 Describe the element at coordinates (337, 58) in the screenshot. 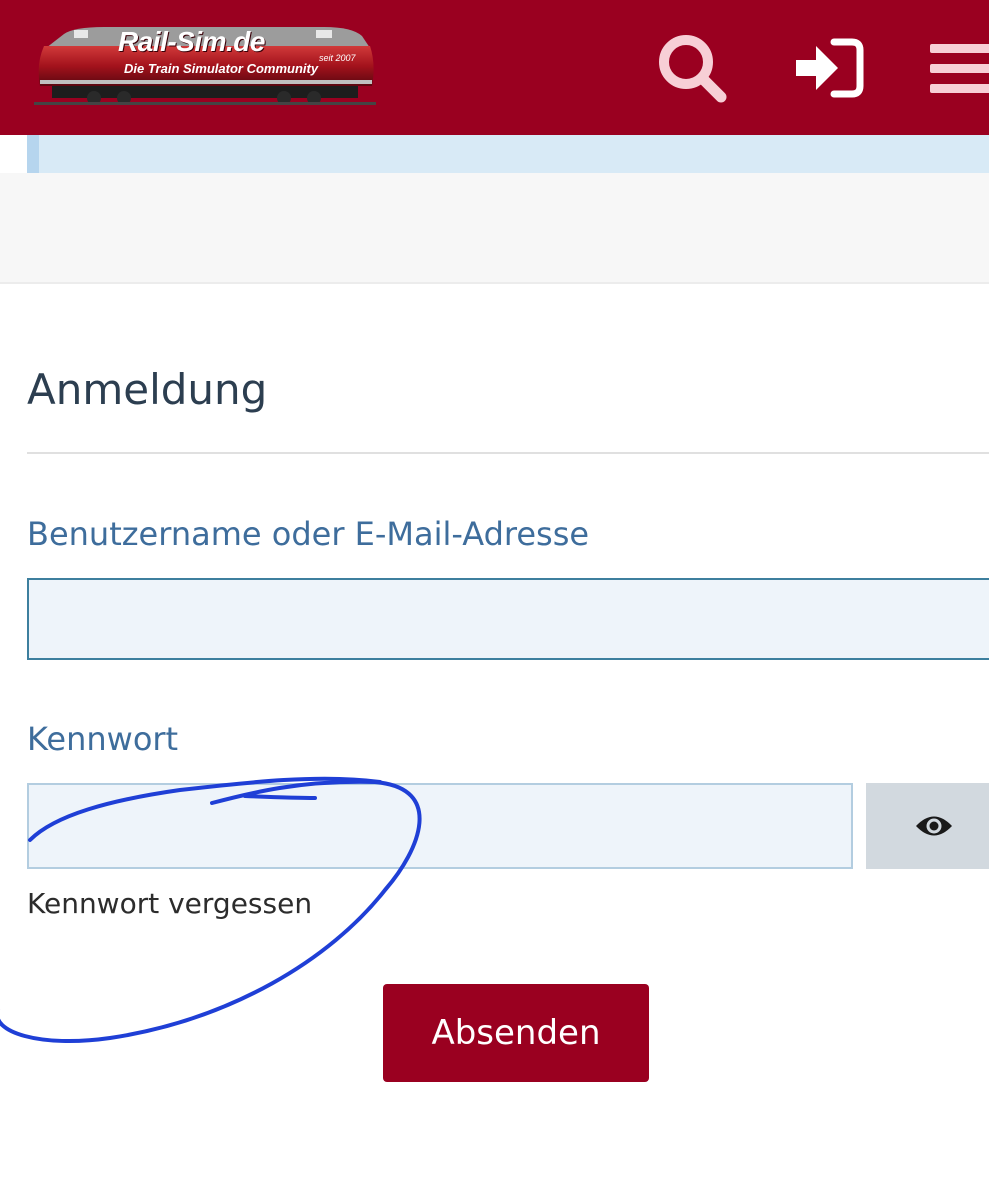

I see `logo-since: seit 2007` at that location.